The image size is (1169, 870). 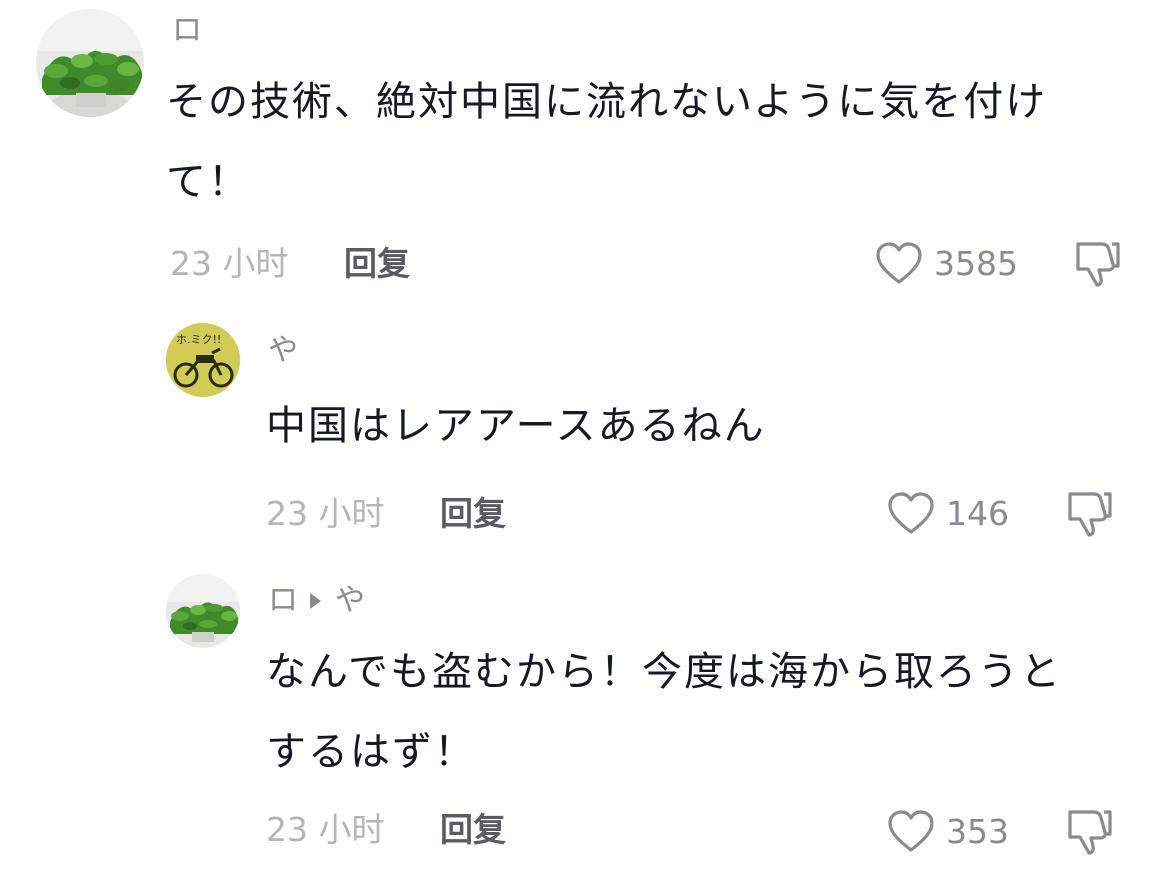 I want to click on reply-arrow-icon, so click(x=315, y=601).